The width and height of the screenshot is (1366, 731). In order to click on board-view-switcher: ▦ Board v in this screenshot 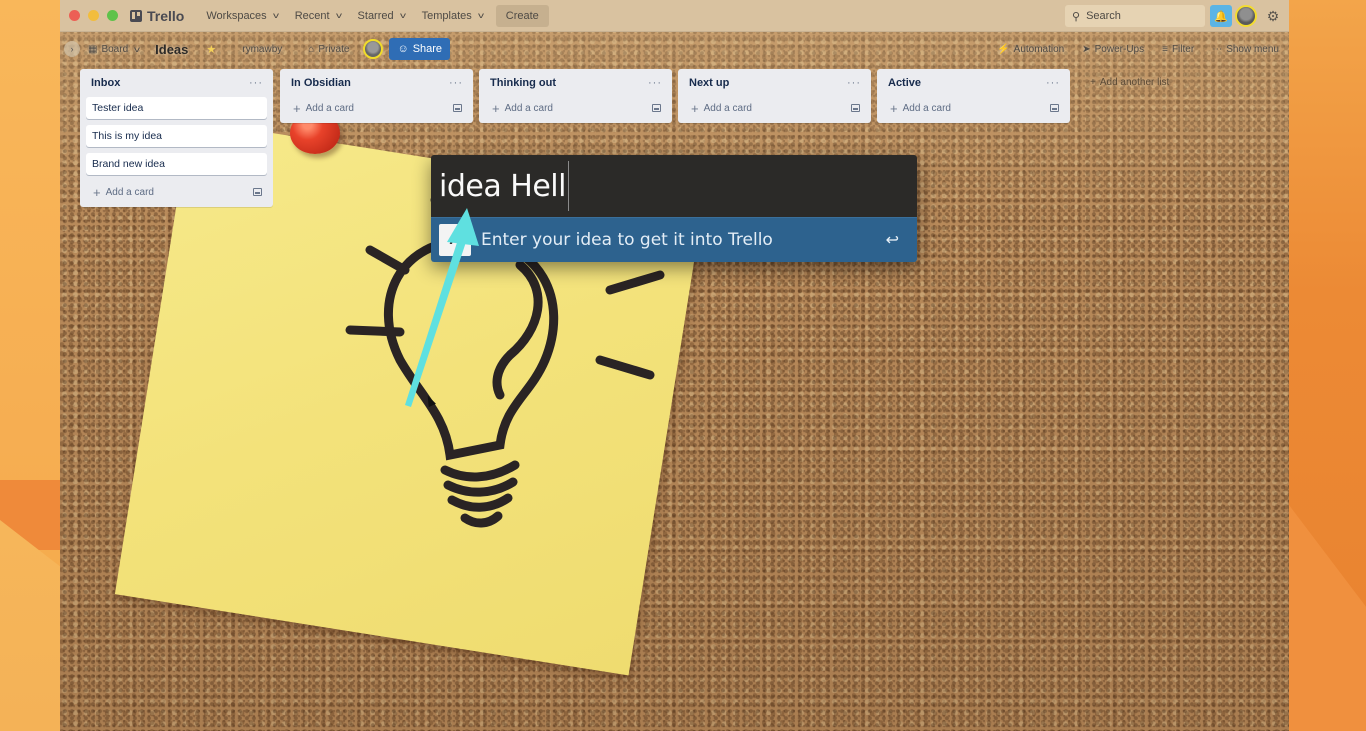, I will do `click(114, 49)`.